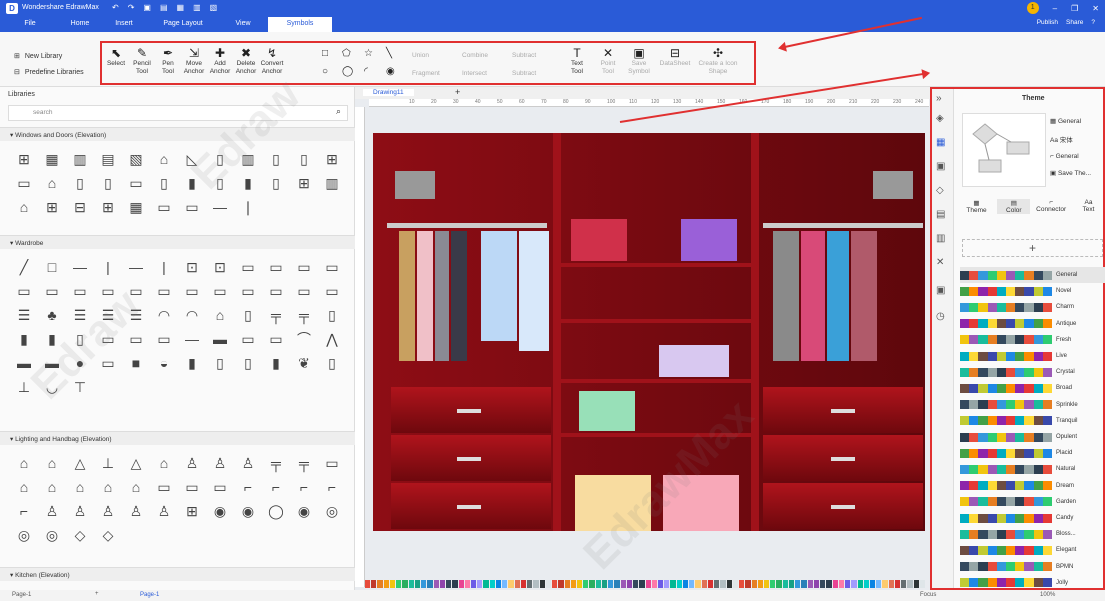  What do you see at coordinates (426, 74) in the screenshot?
I see `fragment-button: Fragment` at bounding box center [426, 74].